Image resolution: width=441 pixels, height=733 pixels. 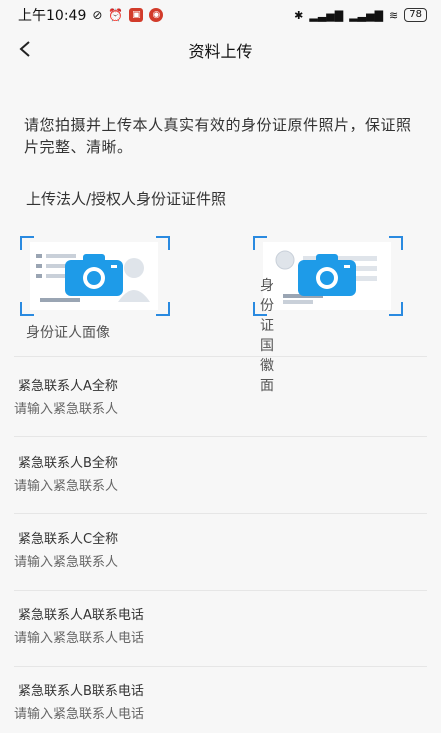 What do you see at coordinates (126, 199) in the screenshot?
I see `section-title: 上传法人/授权人身份证证件照` at bounding box center [126, 199].